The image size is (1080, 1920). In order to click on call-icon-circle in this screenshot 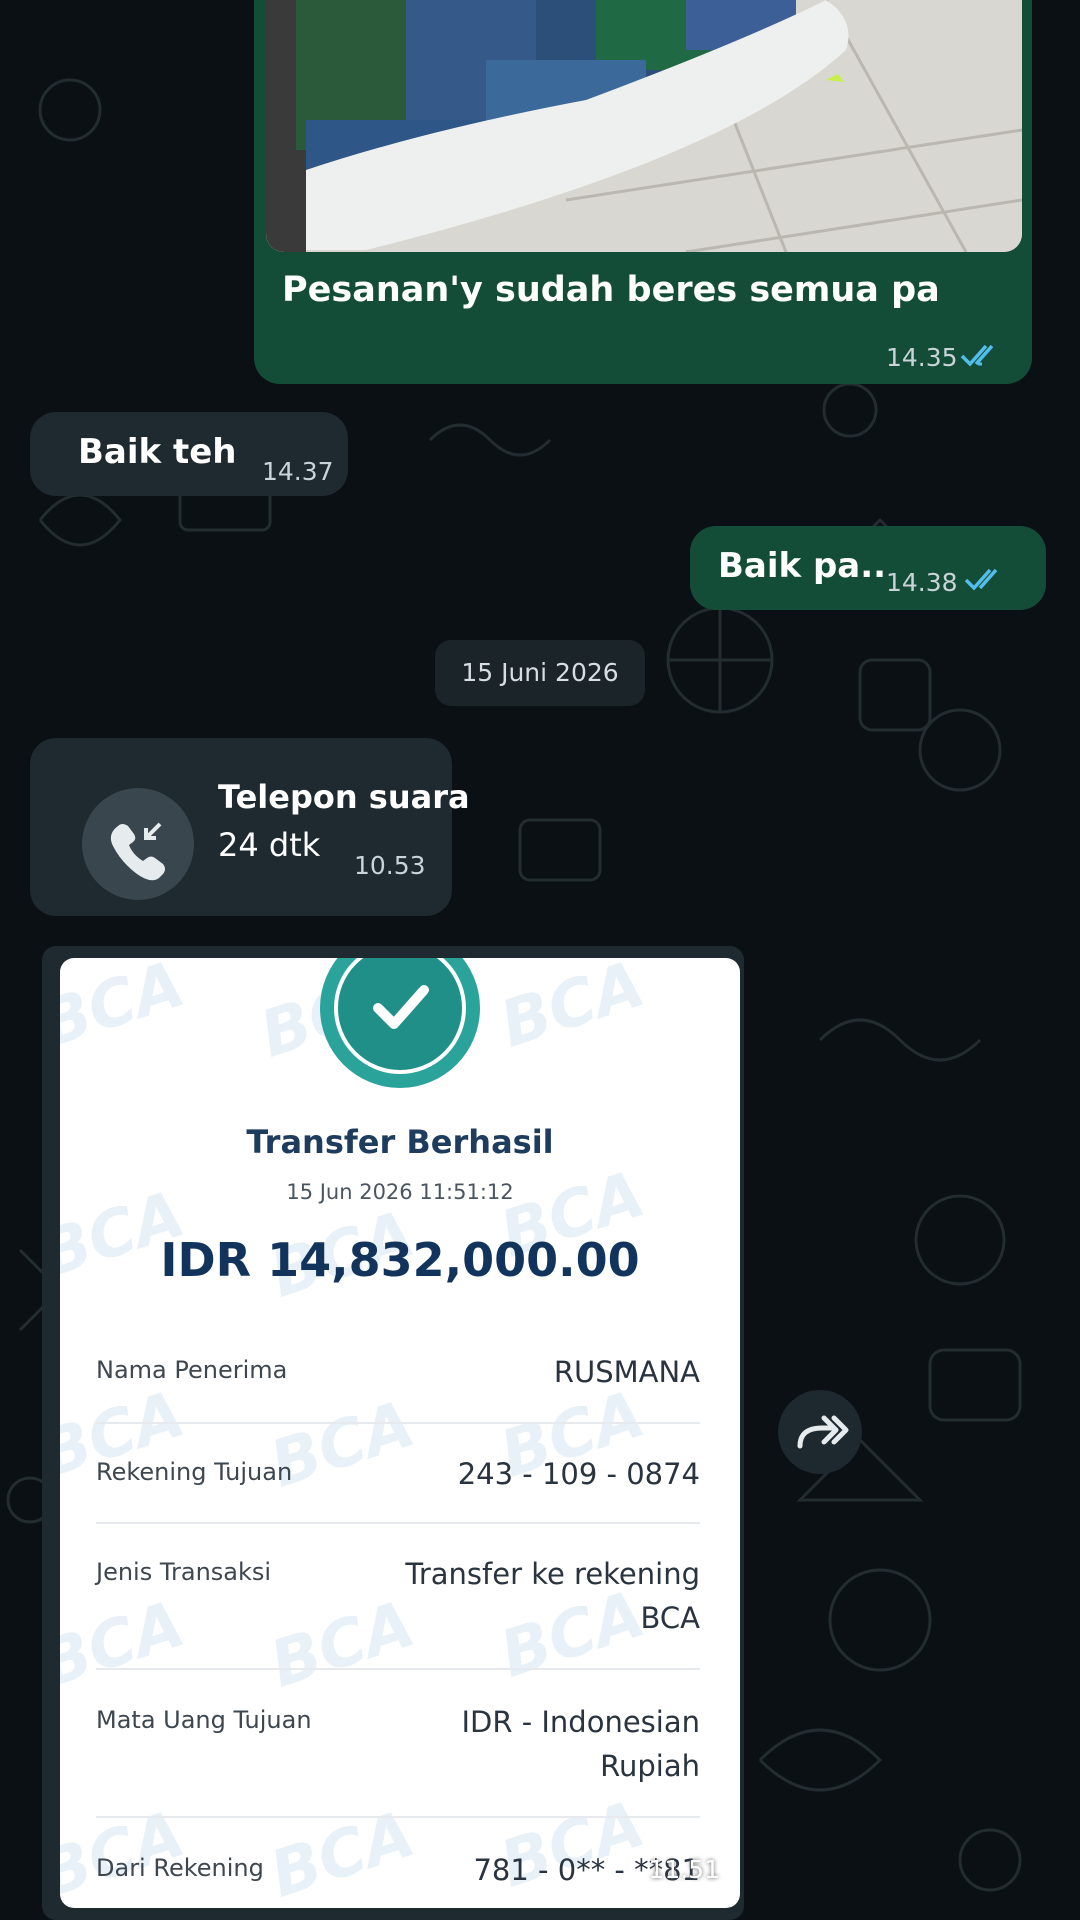, I will do `click(138, 844)`.